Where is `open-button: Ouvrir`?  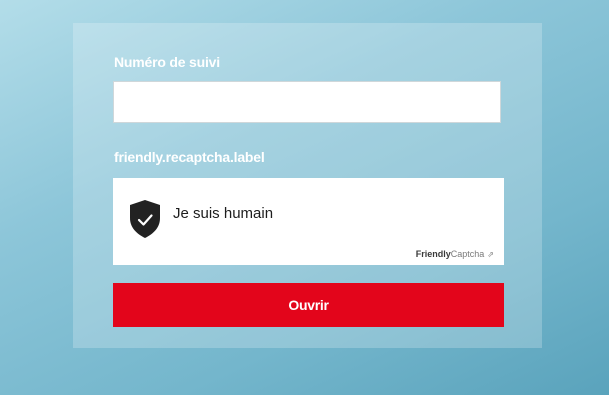 open-button: Ouvrir is located at coordinates (308, 305).